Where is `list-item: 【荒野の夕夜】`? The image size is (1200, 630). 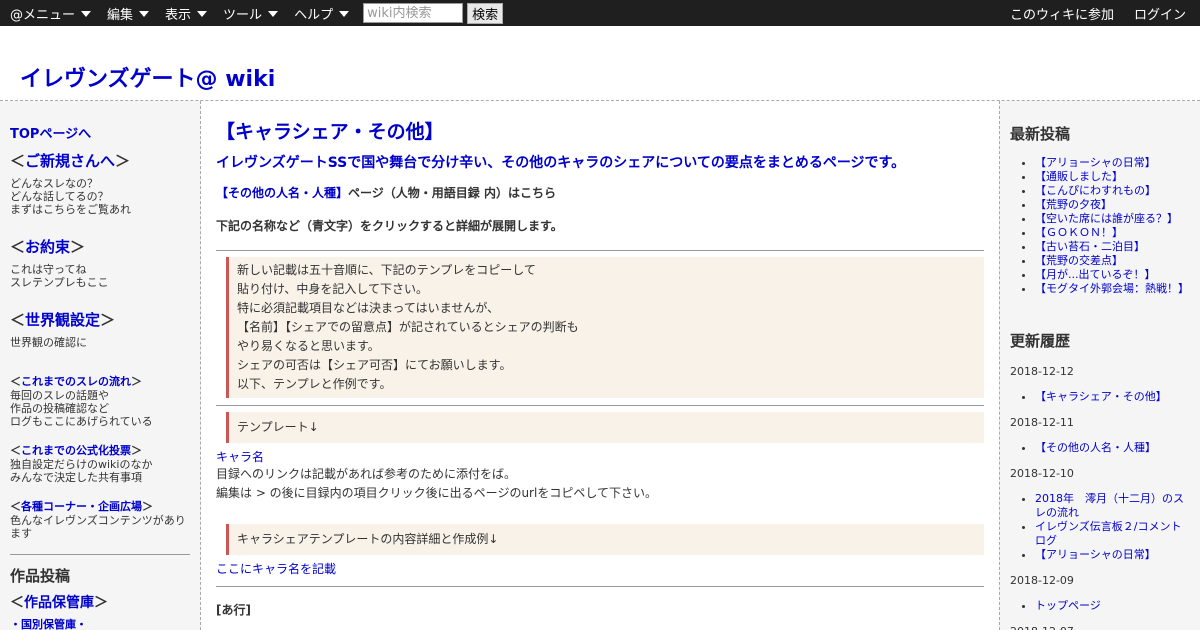 list-item: 【荒野の夕夜】 is located at coordinates (1112, 205).